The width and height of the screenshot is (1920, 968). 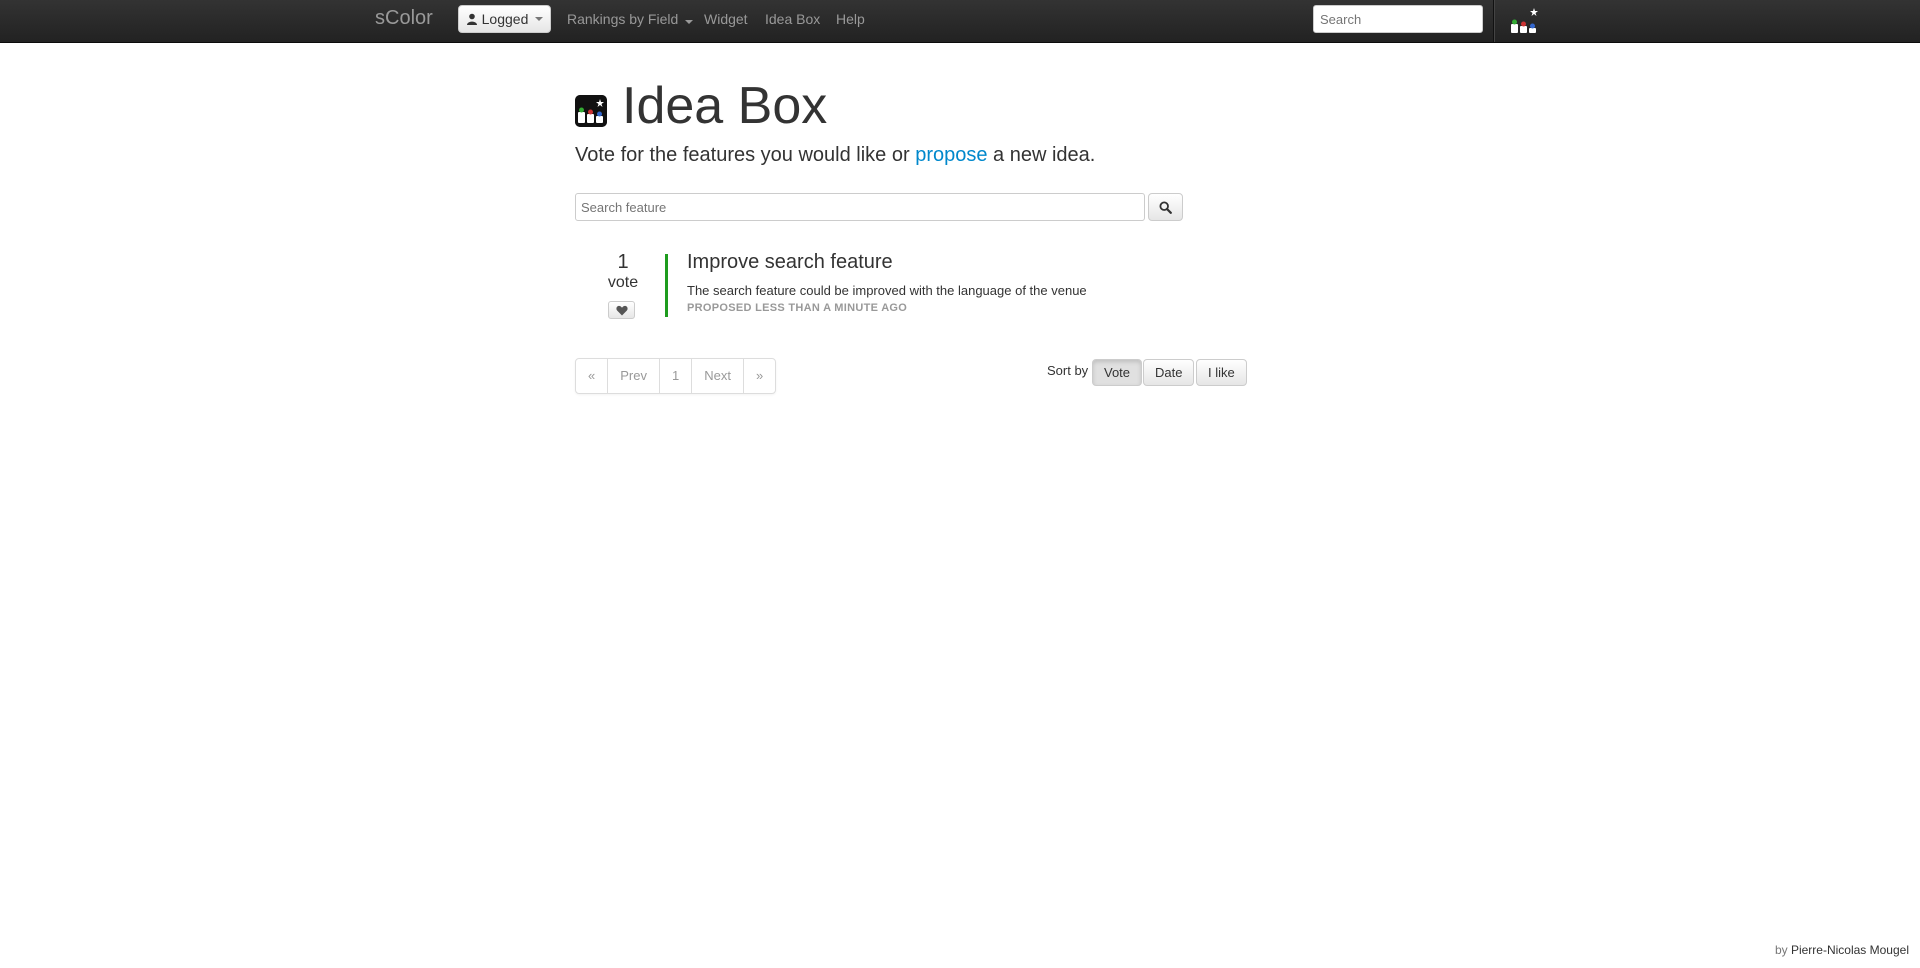 I want to click on scolor-logo-icon, so click(x=1524, y=21).